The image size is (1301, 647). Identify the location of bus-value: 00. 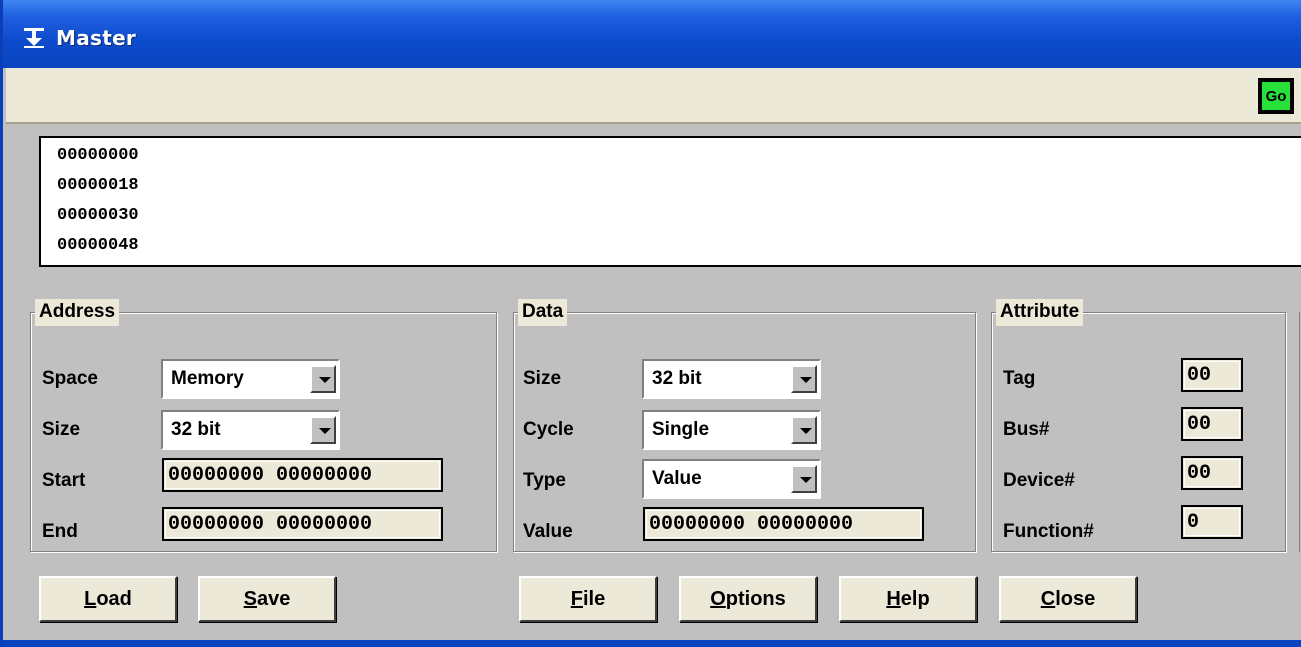
(1199, 424).